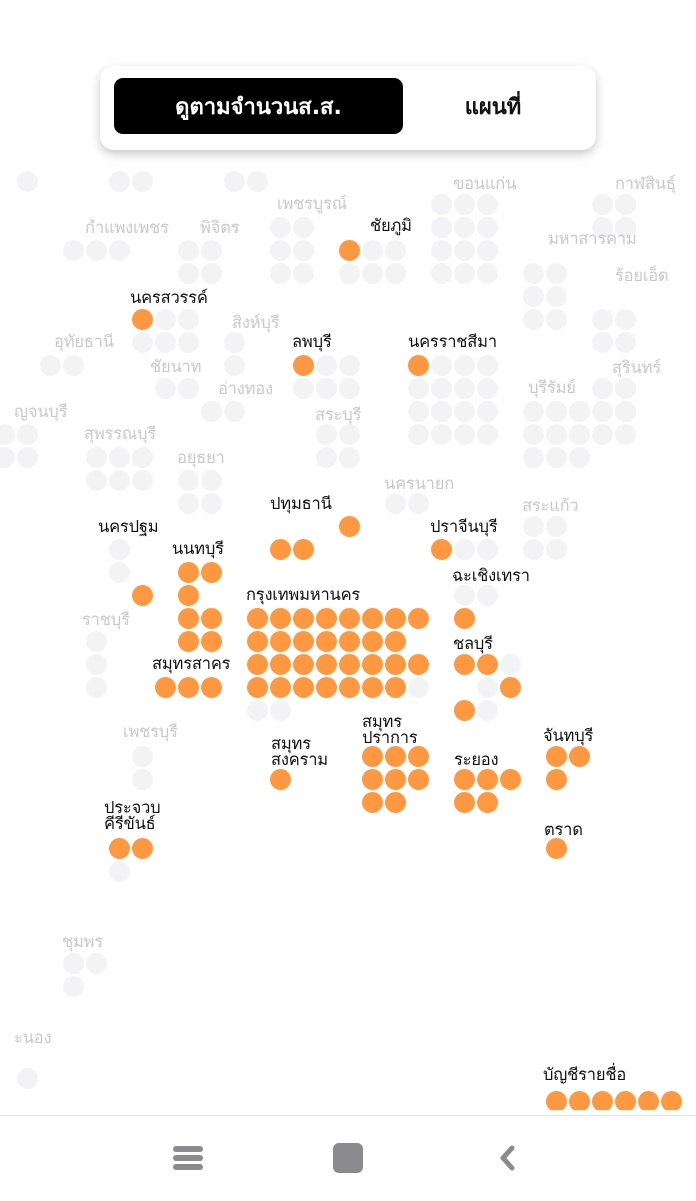 This screenshot has width=696, height=1201. I want to click on province-label: ประจวบ คีรีขันธ์, so click(132, 815).